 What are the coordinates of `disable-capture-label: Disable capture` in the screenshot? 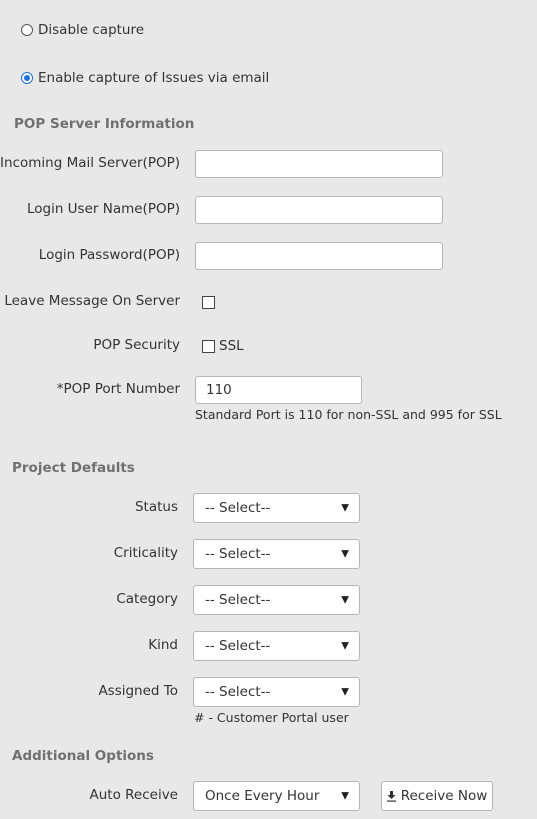 It's located at (91, 30).